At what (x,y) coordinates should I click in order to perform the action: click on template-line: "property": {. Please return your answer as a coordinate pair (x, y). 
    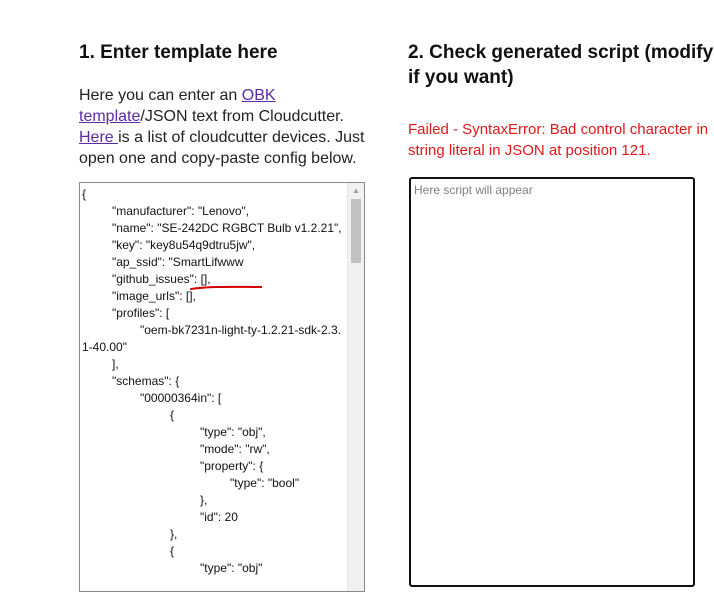
    Looking at the image, I should click on (232, 466).